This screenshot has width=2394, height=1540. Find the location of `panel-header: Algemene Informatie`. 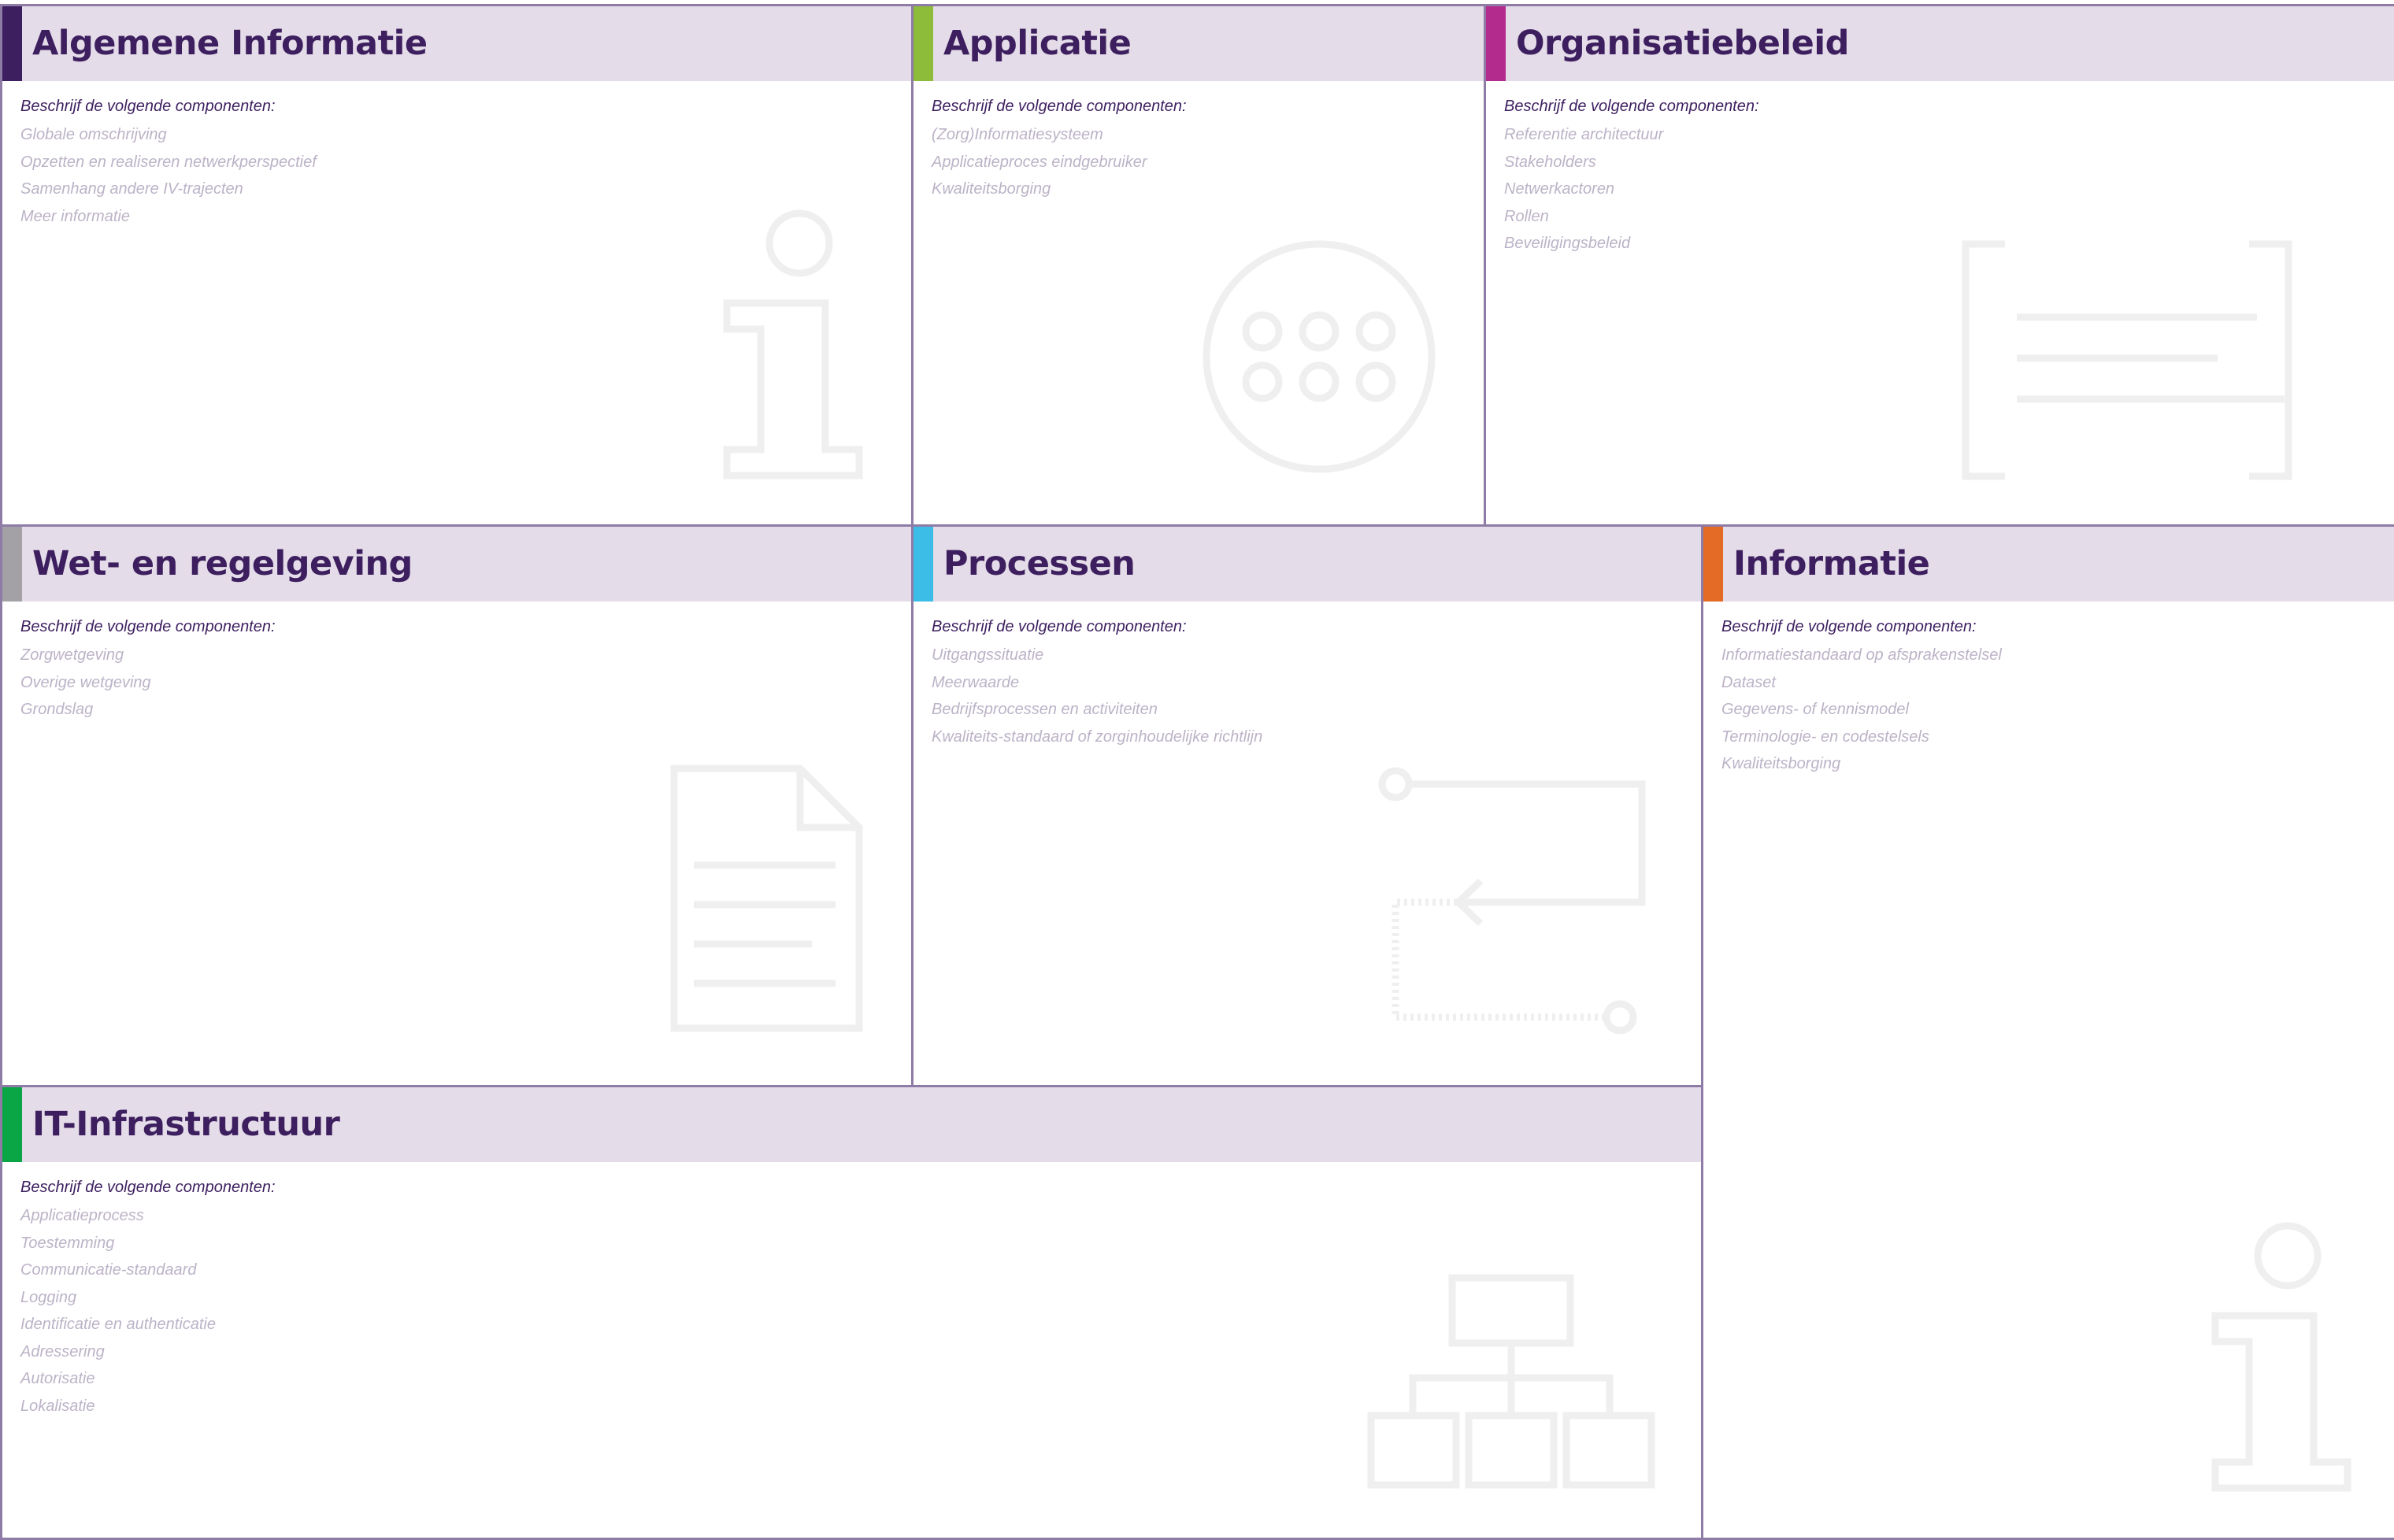

panel-header: Algemene Informatie is located at coordinates (456, 43).